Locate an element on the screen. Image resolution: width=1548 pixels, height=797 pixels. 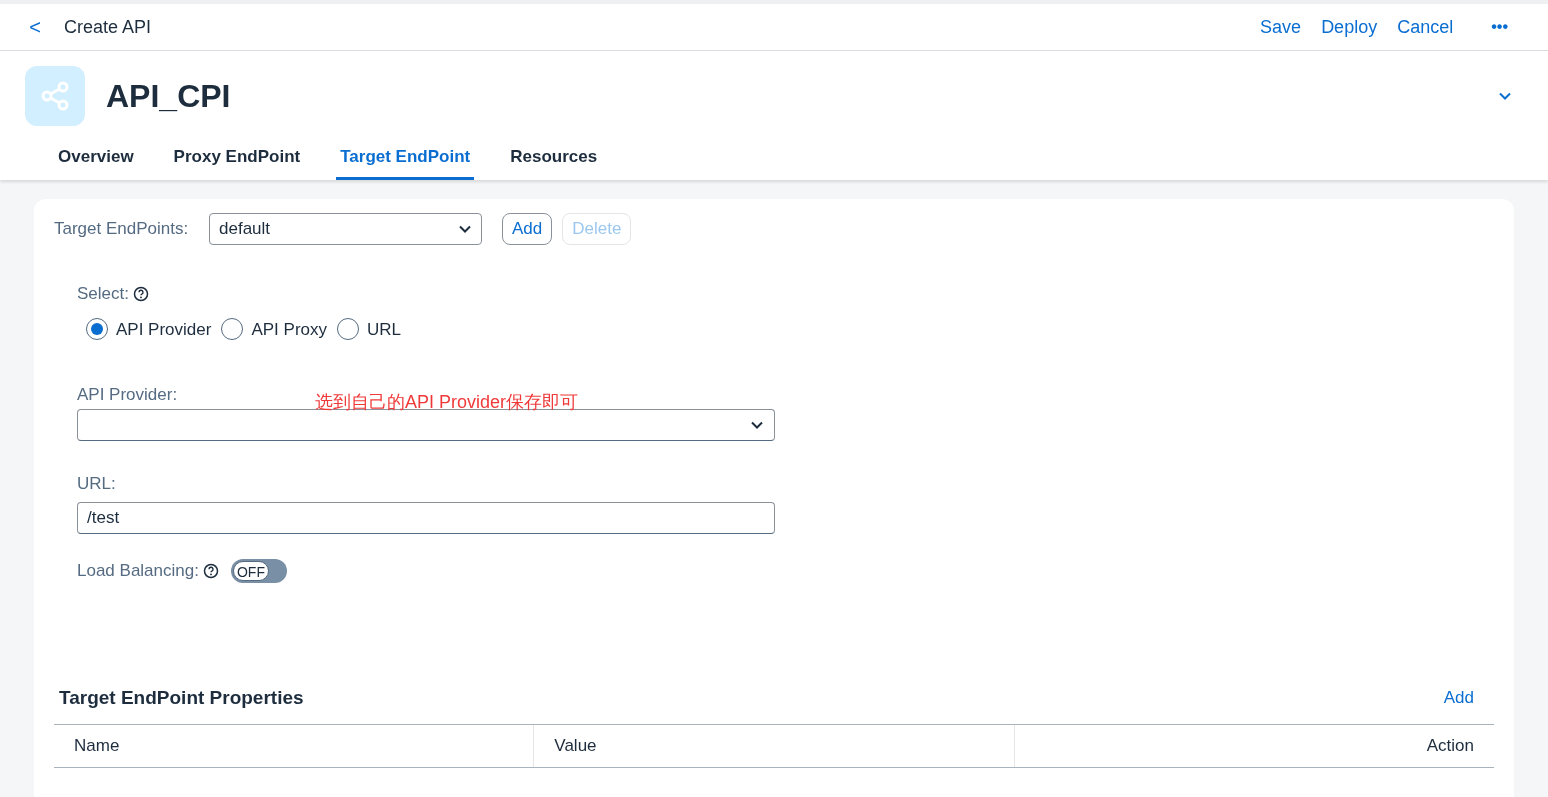
field-label: API Provider: is located at coordinates (128, 395).